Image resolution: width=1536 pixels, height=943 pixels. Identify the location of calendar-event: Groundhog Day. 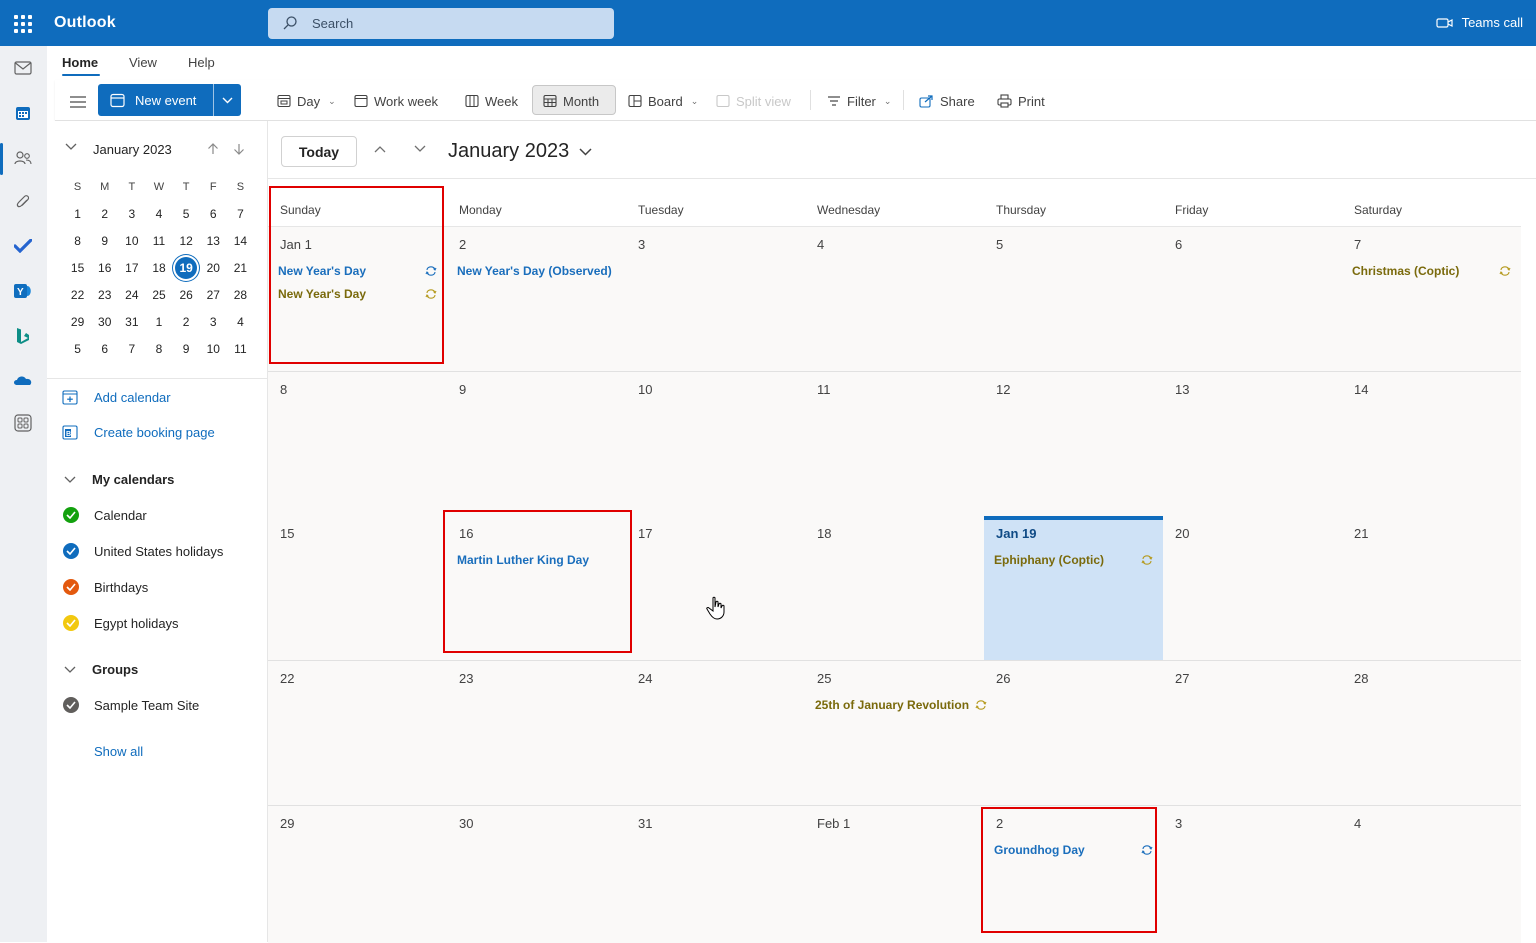
(1073, 850).